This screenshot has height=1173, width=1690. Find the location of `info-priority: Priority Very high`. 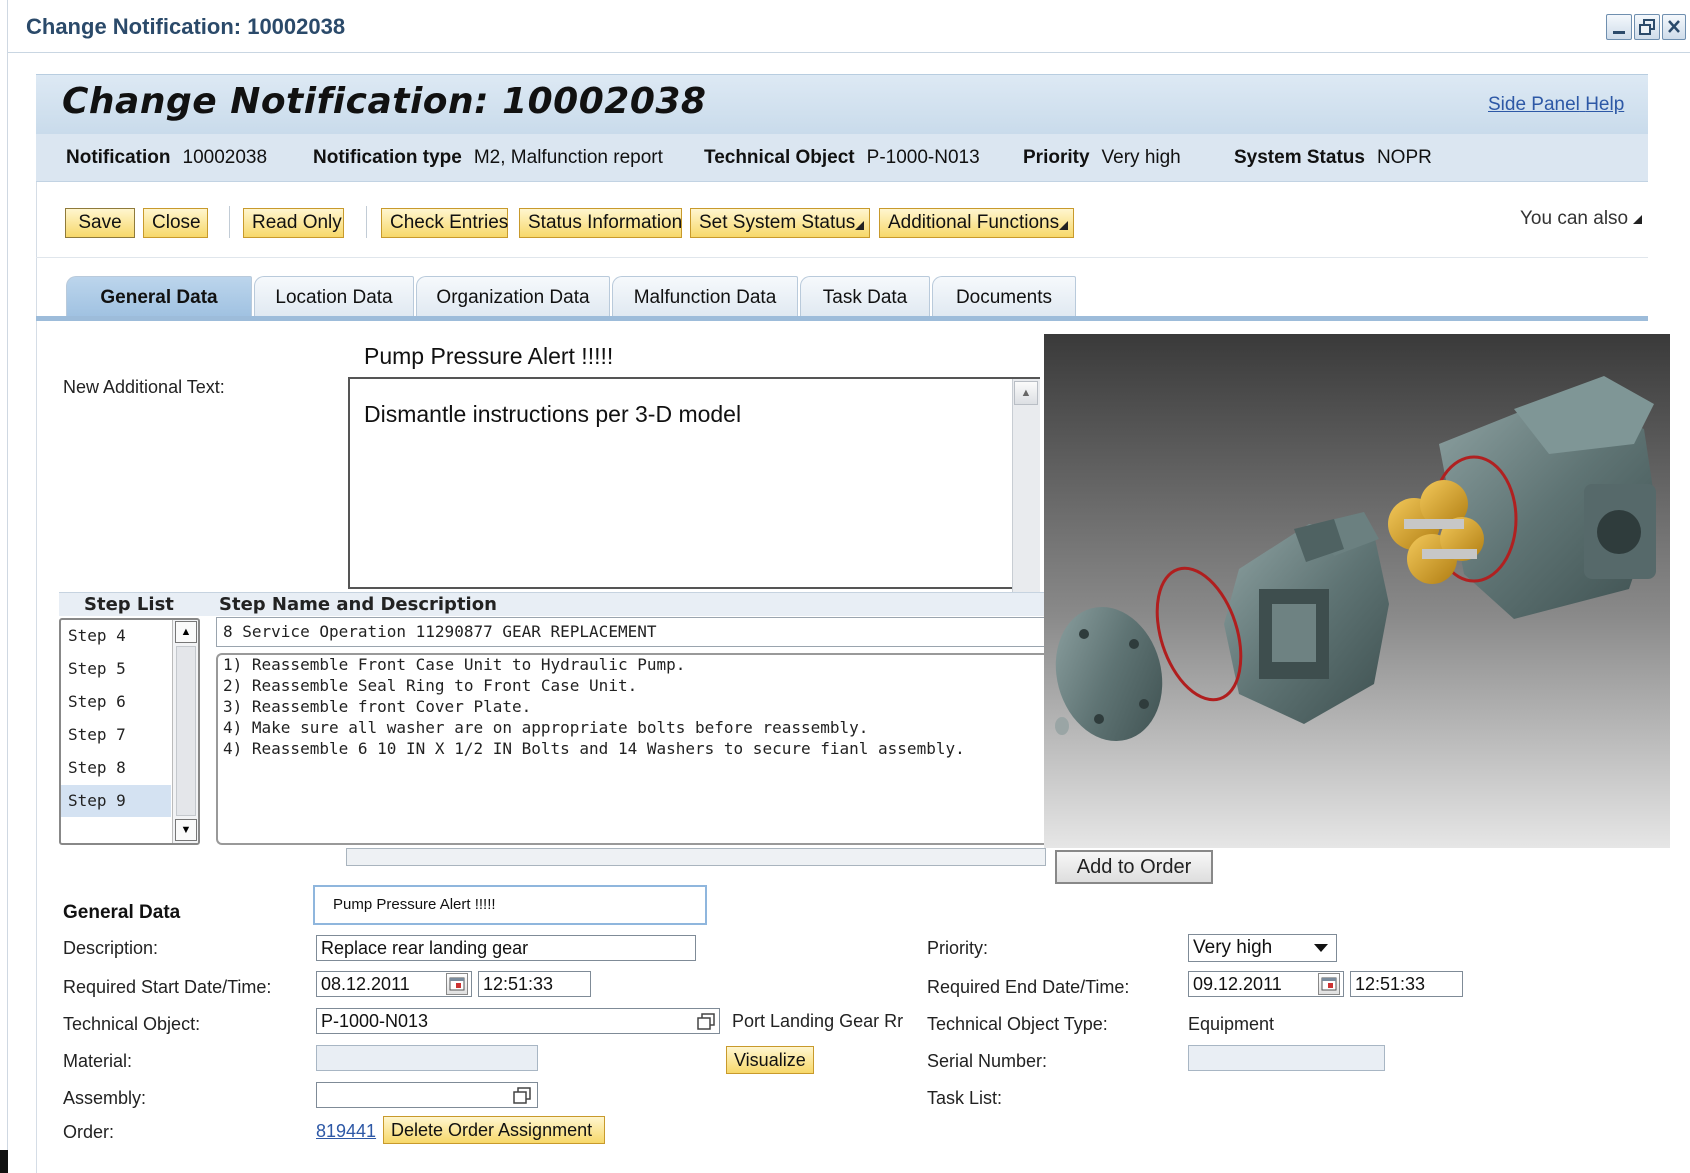

info-priority: Priority Very high is located at coordinates (1102, 158).